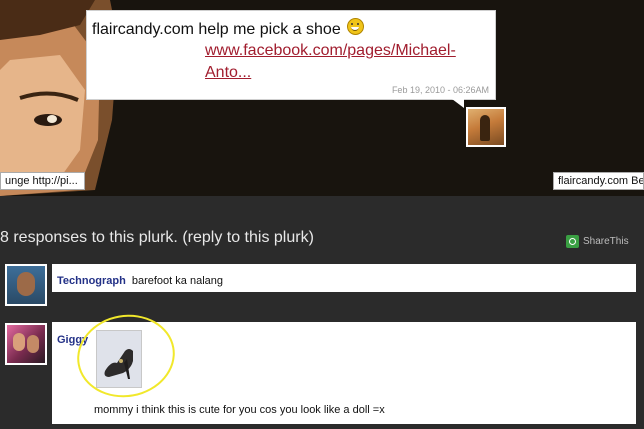  Describe the element at coordinates (177, 281) in the screenshot. I see `response-text: barefoot ka nalang` at that location.